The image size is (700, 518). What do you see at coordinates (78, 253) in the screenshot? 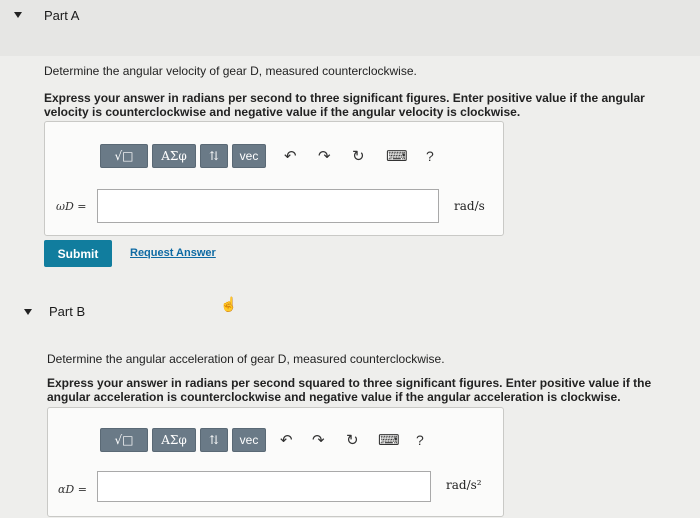
I see `submit-button: Submit` at bounding box center [78, 253].